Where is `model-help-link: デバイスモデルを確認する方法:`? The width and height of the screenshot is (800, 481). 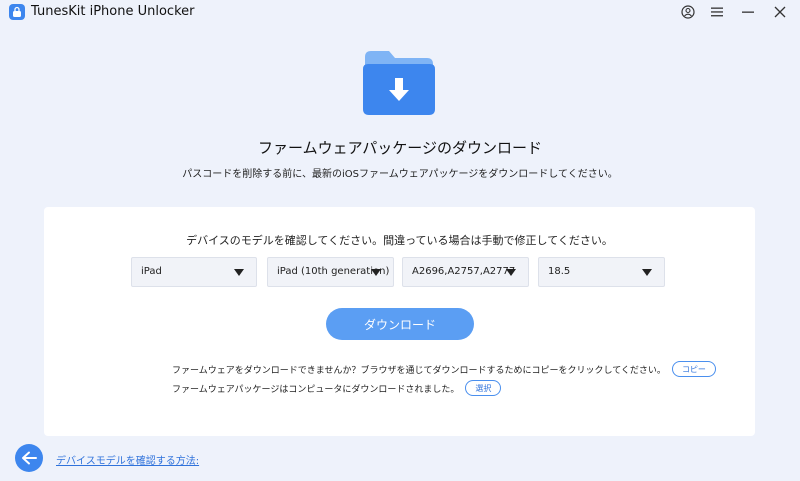
model-help-link: デバイスモデルを確認する方法: is located at coordinates (127, 459).